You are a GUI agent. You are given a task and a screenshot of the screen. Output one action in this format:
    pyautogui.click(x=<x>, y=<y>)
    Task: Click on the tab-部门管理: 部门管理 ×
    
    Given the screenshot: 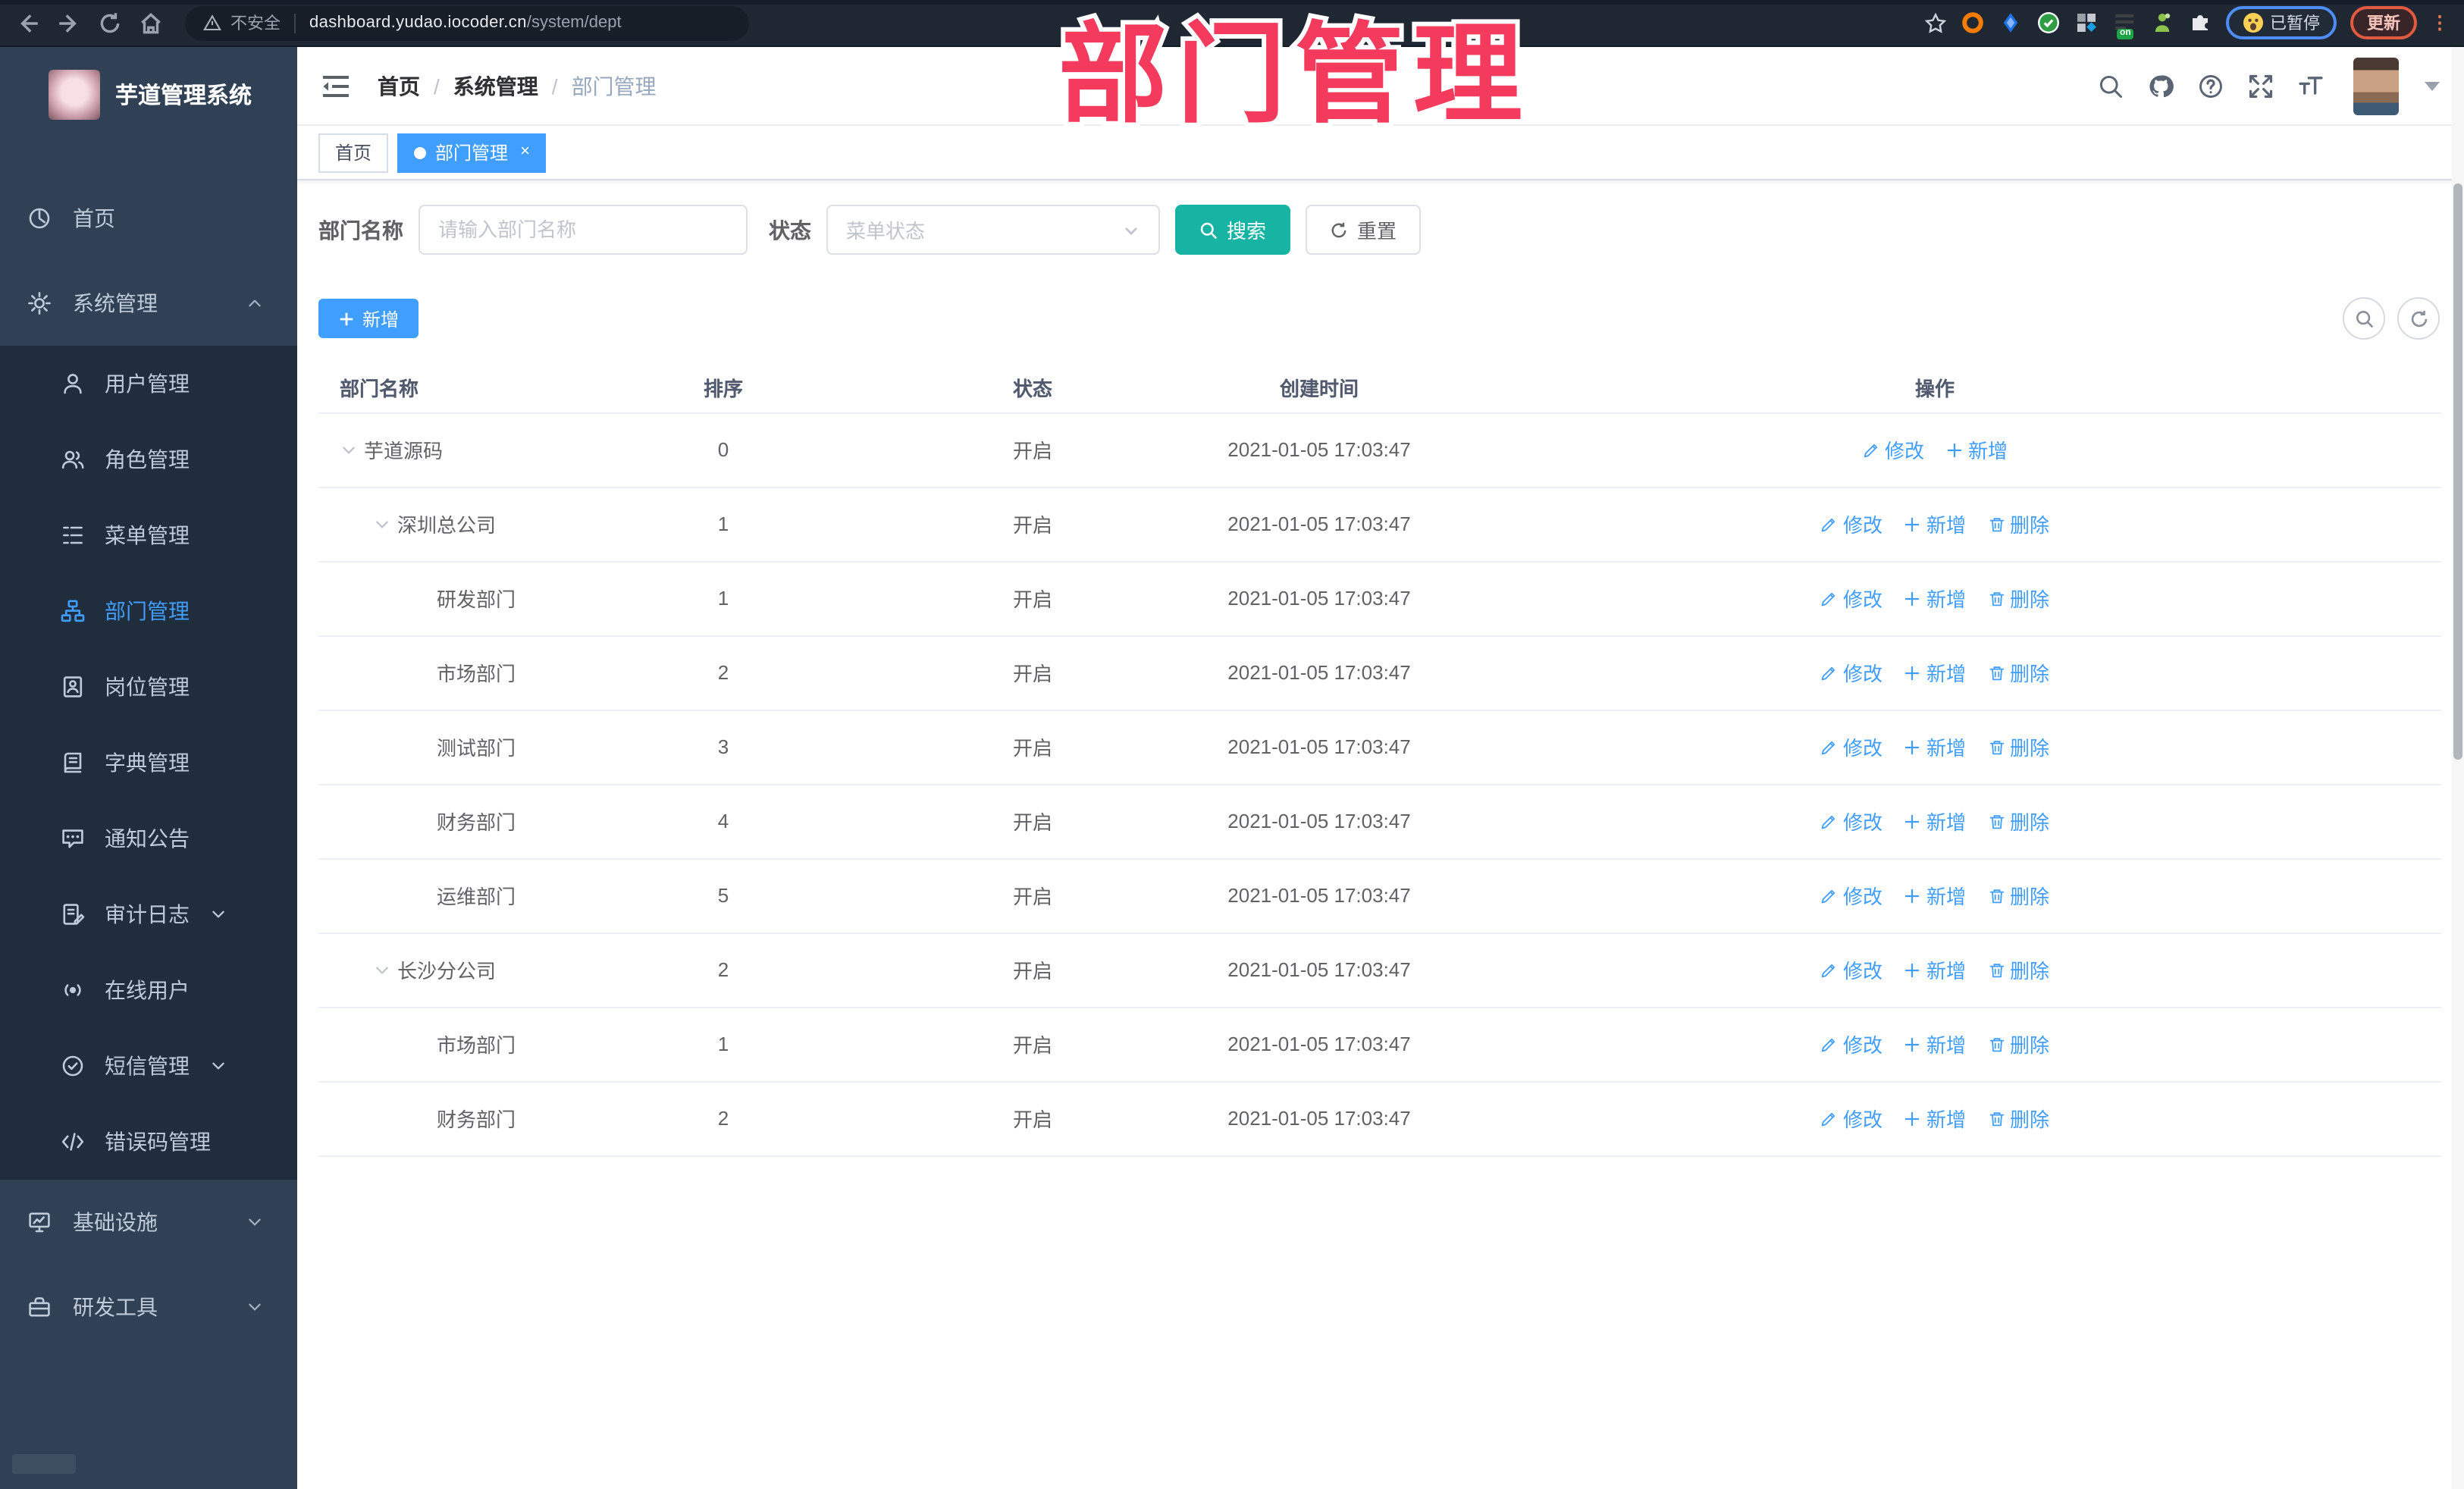 What is the action you would take?
    pyautogui.click(x=472, y=153)
    